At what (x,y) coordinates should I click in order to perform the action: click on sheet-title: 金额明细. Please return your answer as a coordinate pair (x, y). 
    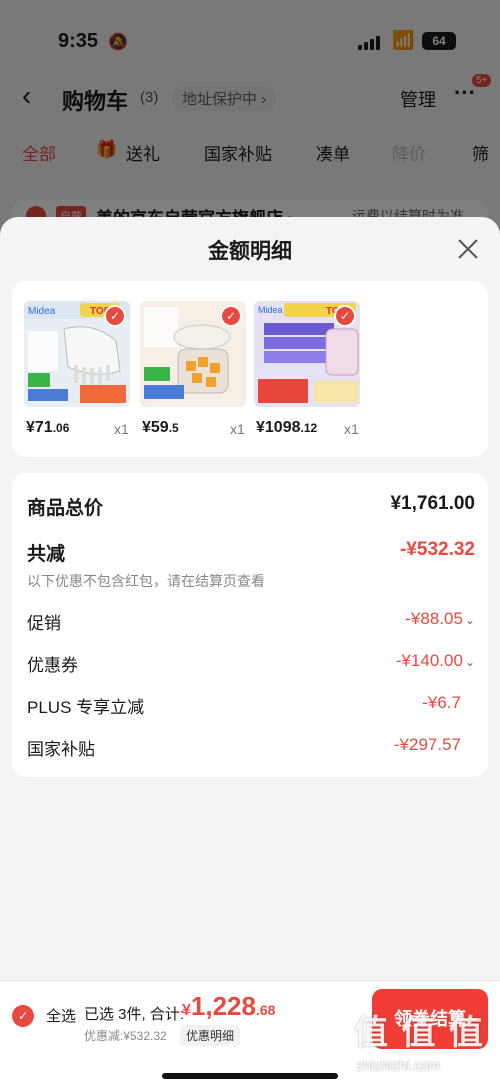
    Looking at the image, I should click on (250, 251).